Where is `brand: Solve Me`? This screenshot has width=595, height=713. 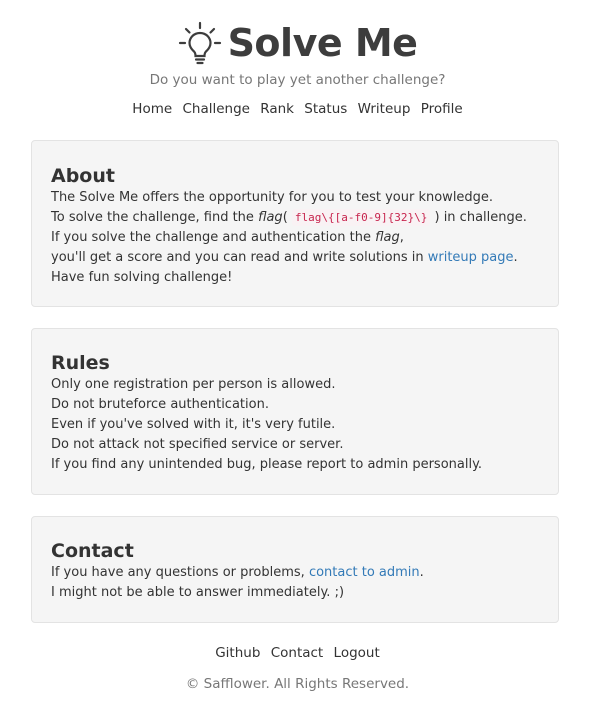
brand: Solve Me is located at coordinates (297, 43).